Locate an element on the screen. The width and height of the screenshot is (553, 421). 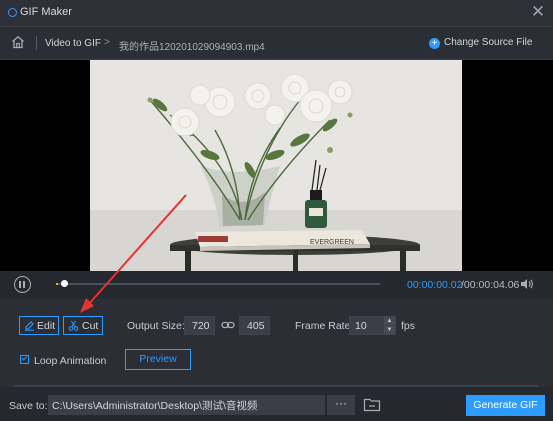
output-size-label: Output Size: is located at coordinates (156, 326).